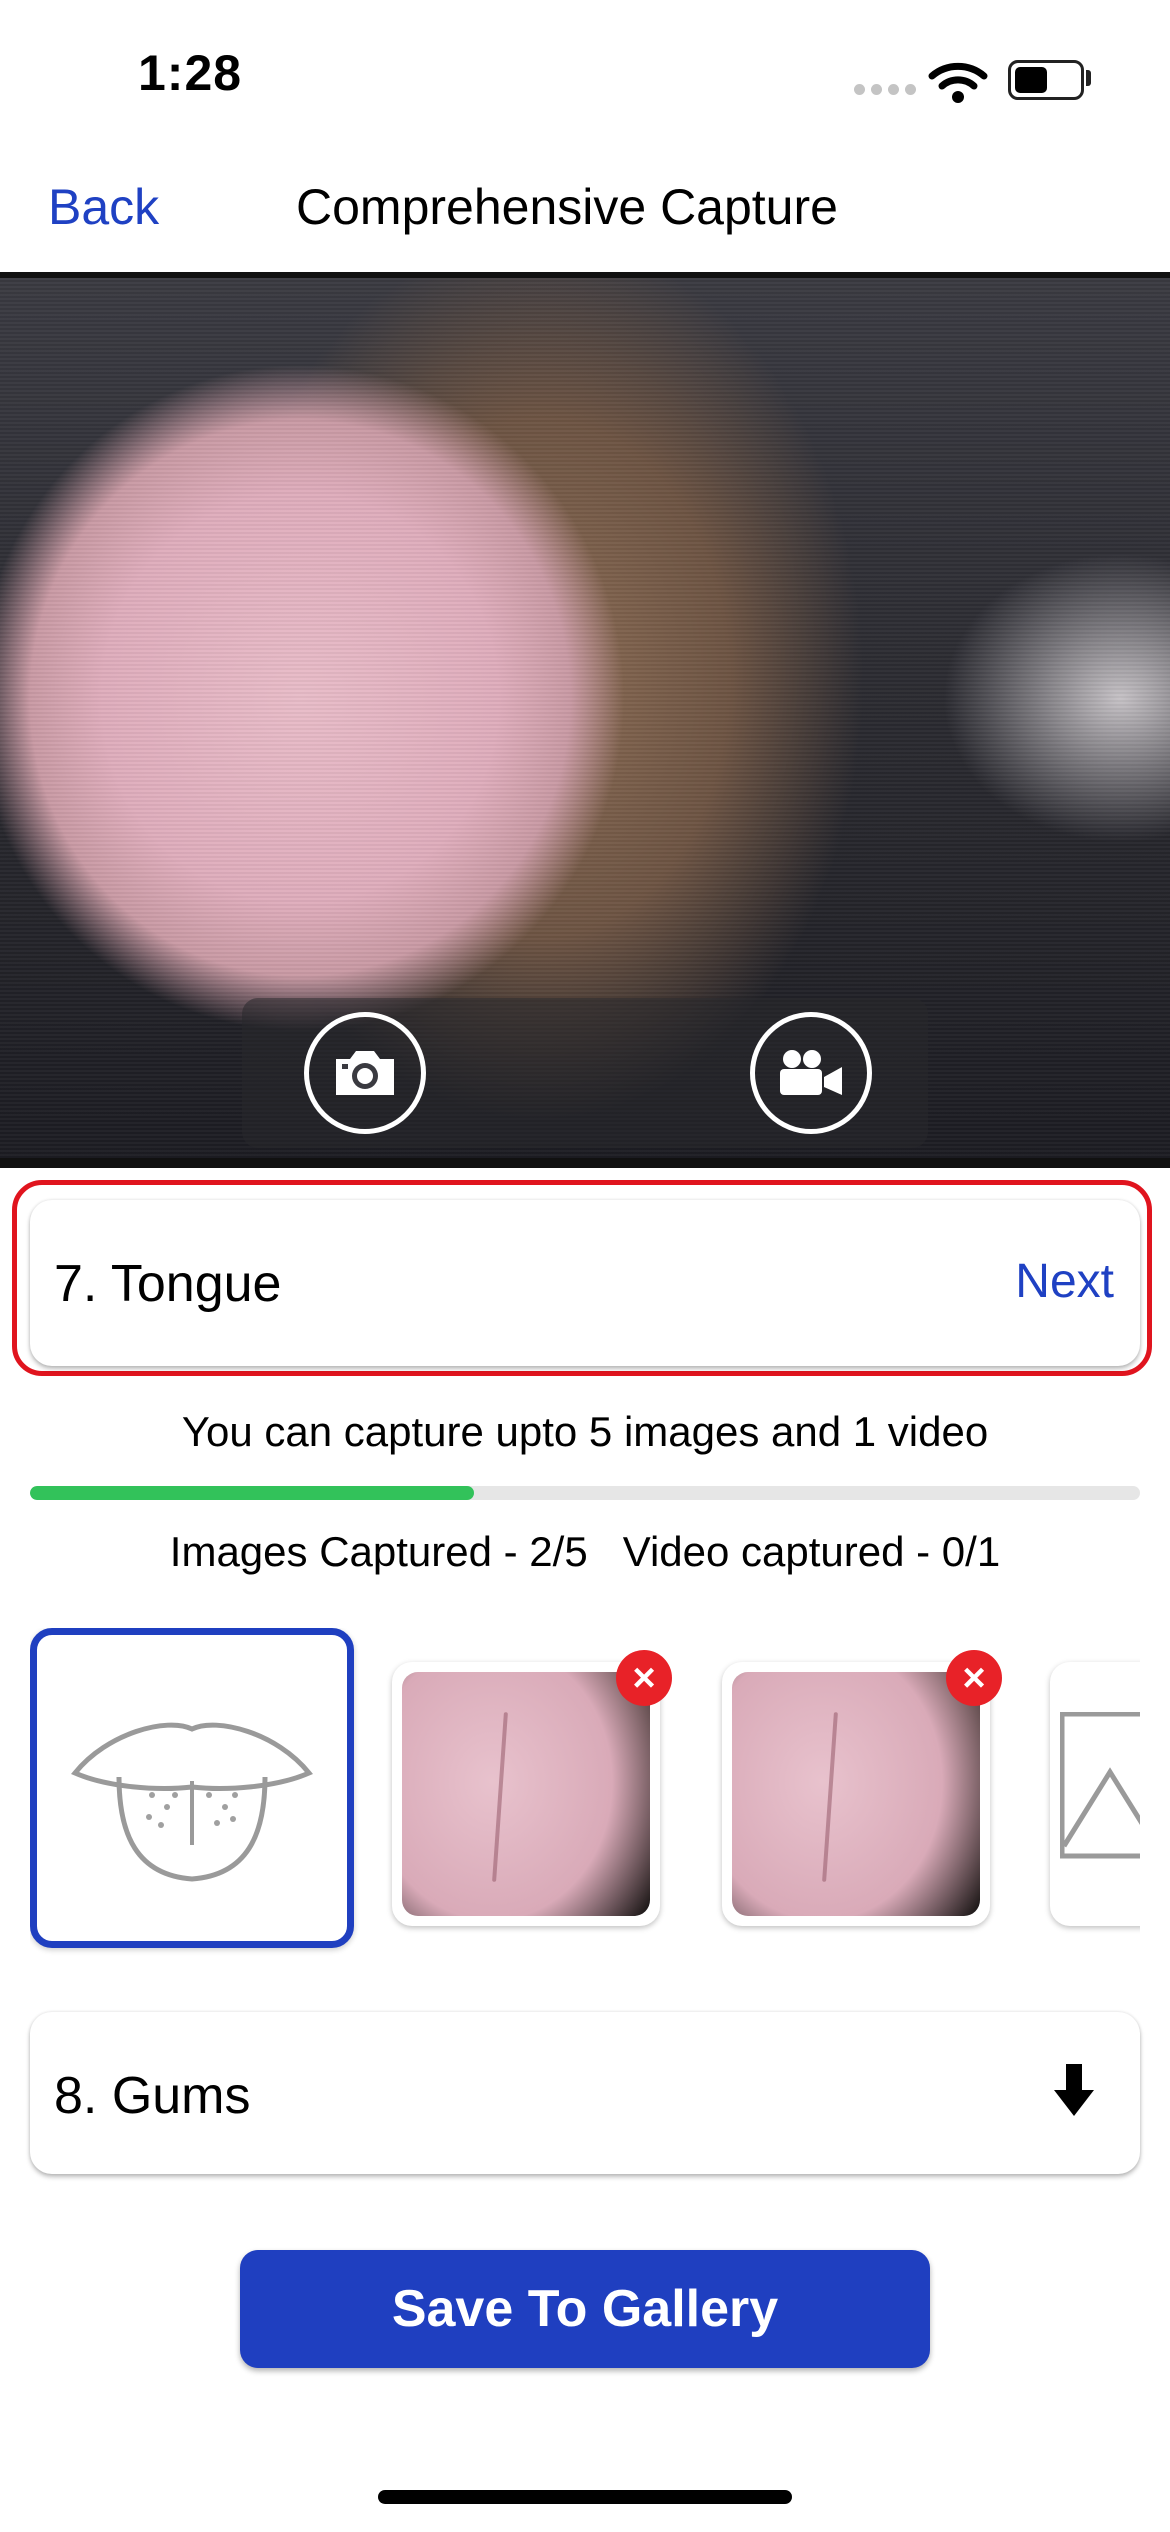 The image size is (1170, 2532). I want to click on wifi-icon, so click(958, 82).